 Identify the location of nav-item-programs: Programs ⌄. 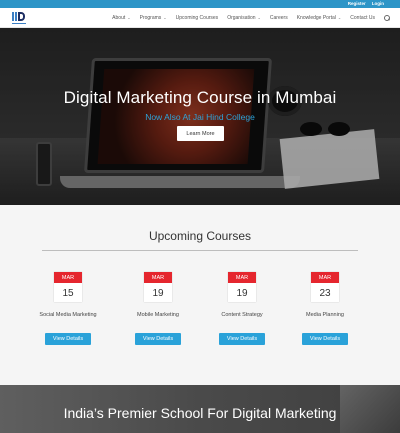
(153, 18).